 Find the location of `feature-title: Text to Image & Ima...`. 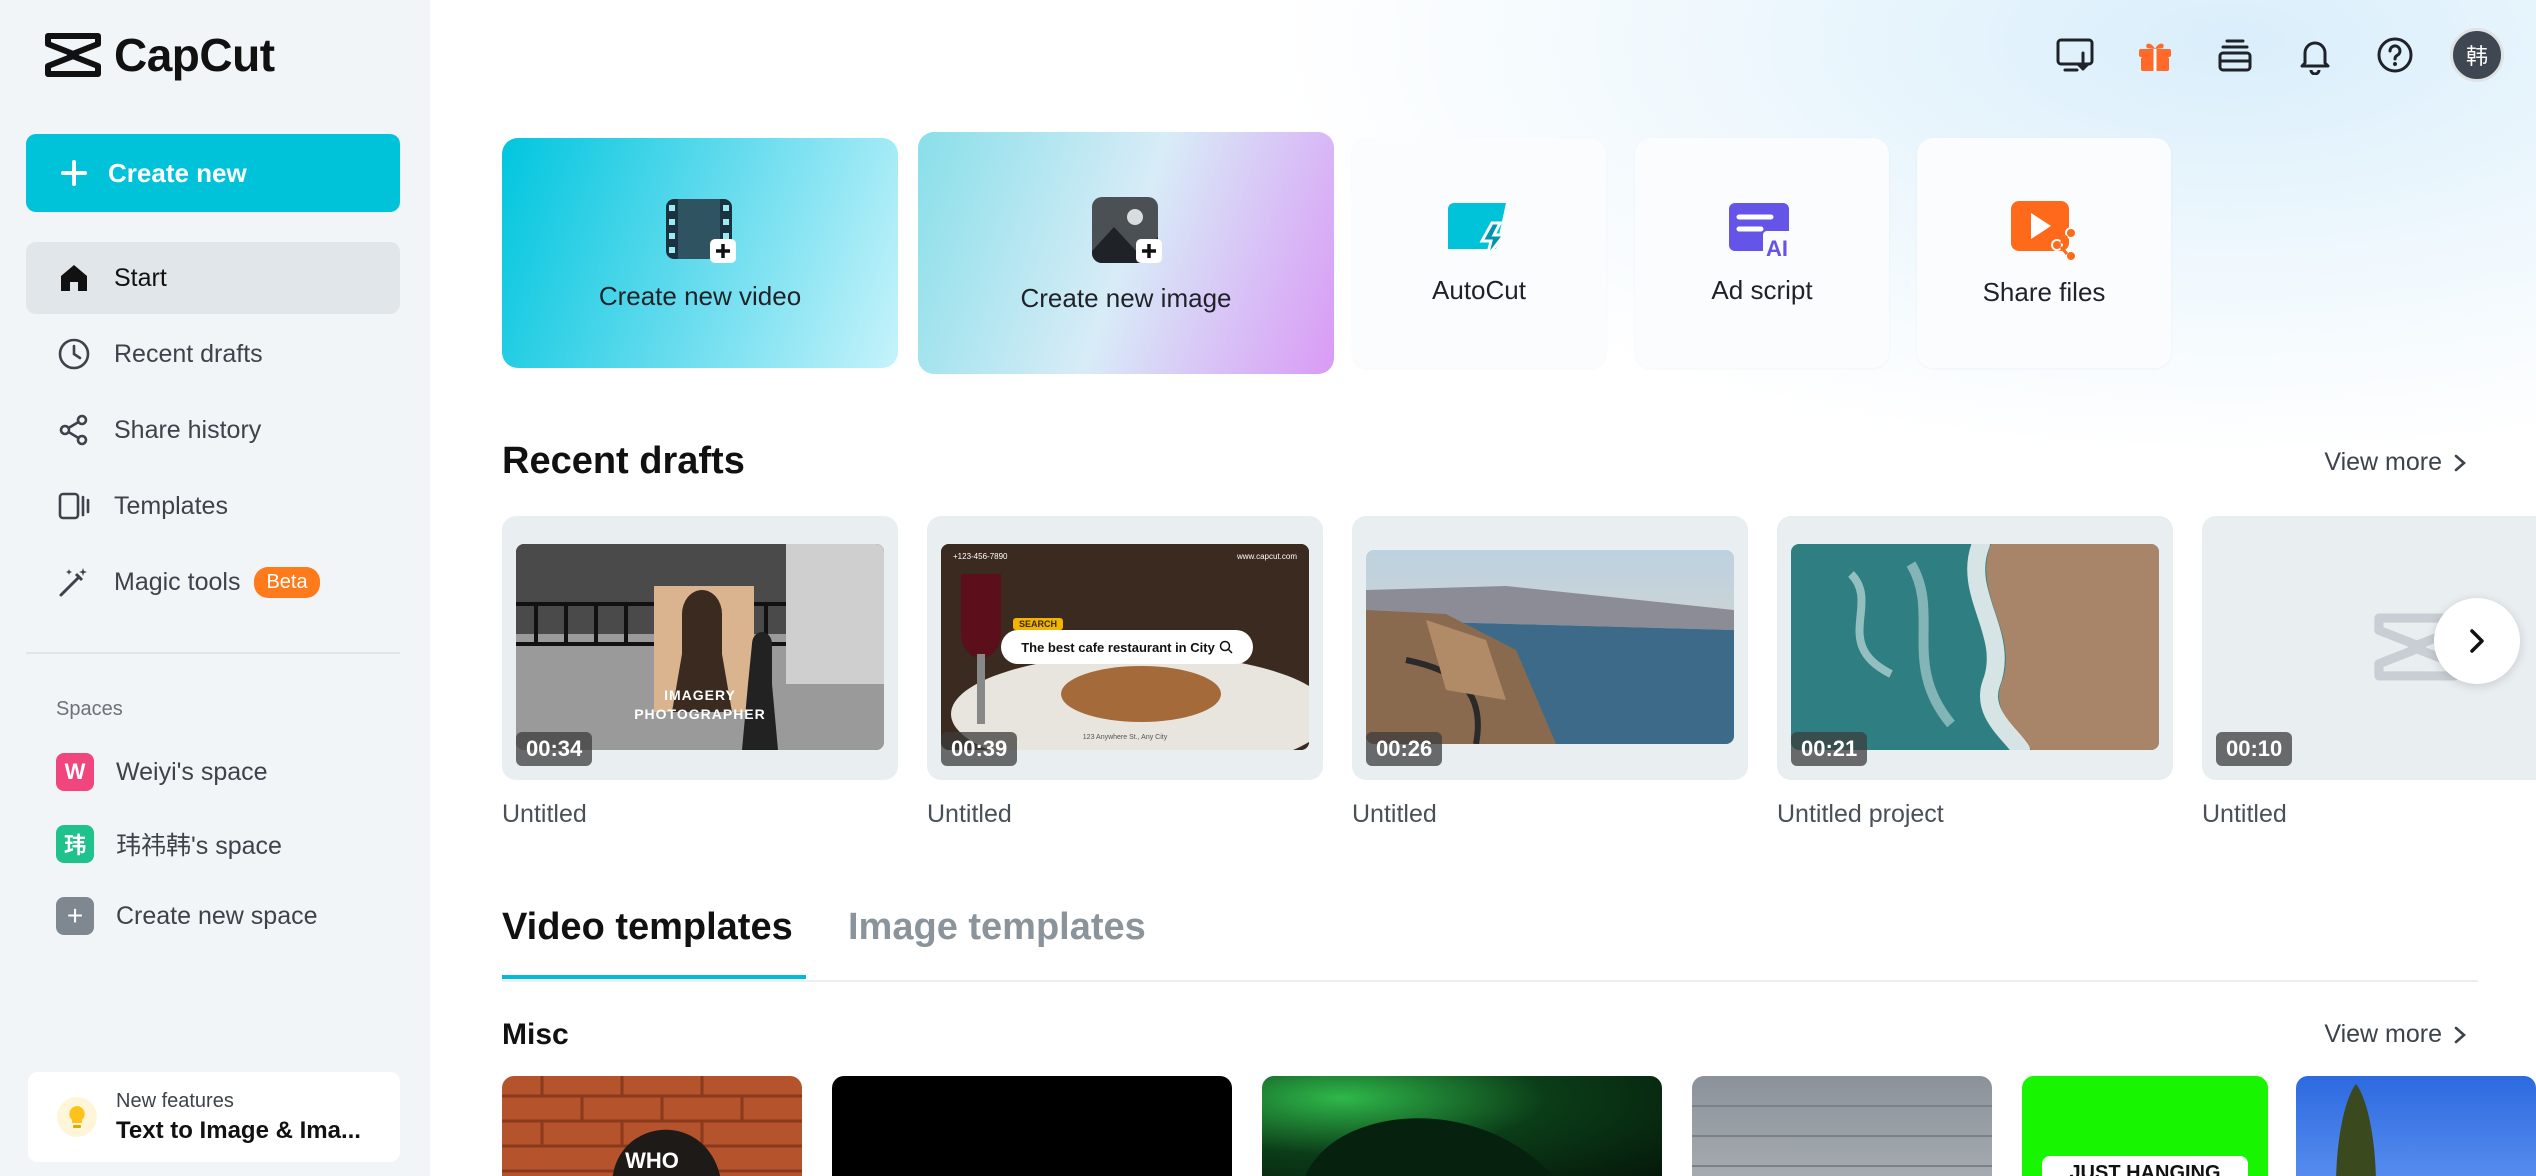

feature-title: Text to Image & Ima... is located at coordinates (238, 1130).